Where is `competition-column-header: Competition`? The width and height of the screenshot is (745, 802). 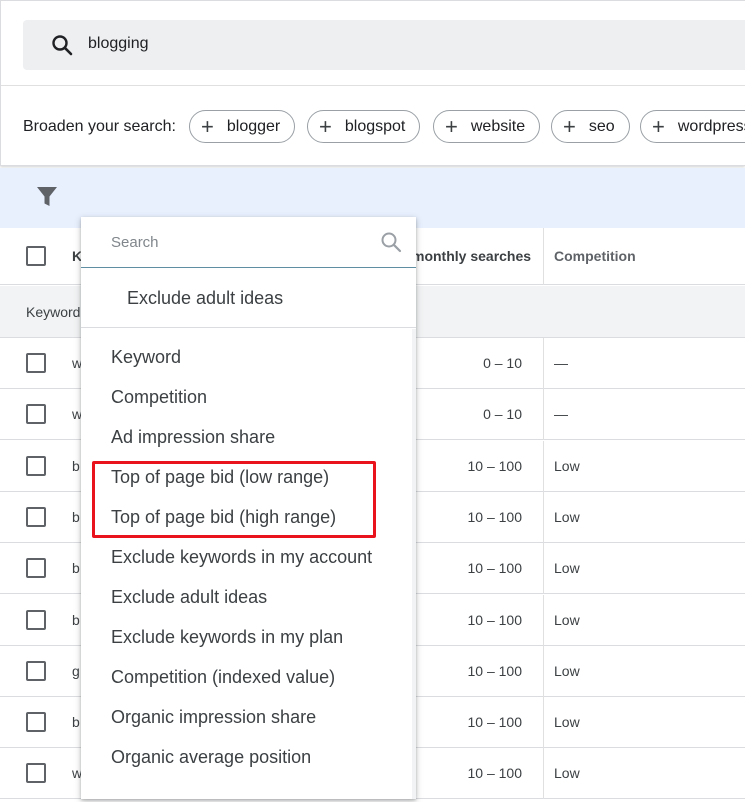
competition-column-header: Competition is located at coordinates (595, 256).